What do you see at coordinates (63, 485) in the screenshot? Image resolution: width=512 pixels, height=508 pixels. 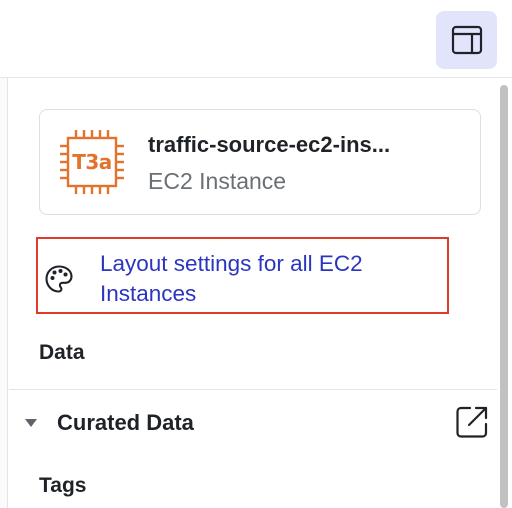 I see `tags-label: Tags` at bounding box center [63, 485].